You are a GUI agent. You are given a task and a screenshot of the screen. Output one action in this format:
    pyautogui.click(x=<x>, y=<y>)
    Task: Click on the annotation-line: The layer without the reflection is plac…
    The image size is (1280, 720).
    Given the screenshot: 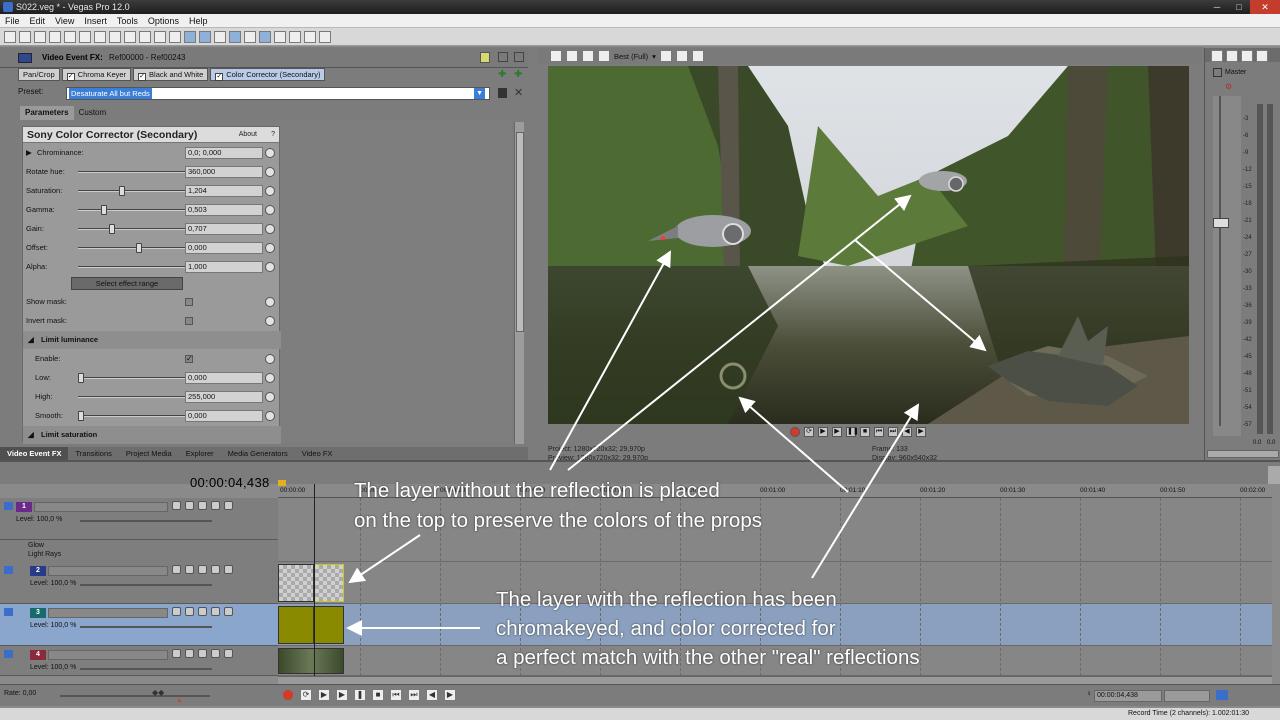 What is the action you would take?
    pyautogui.click(x=537, y=490)
    